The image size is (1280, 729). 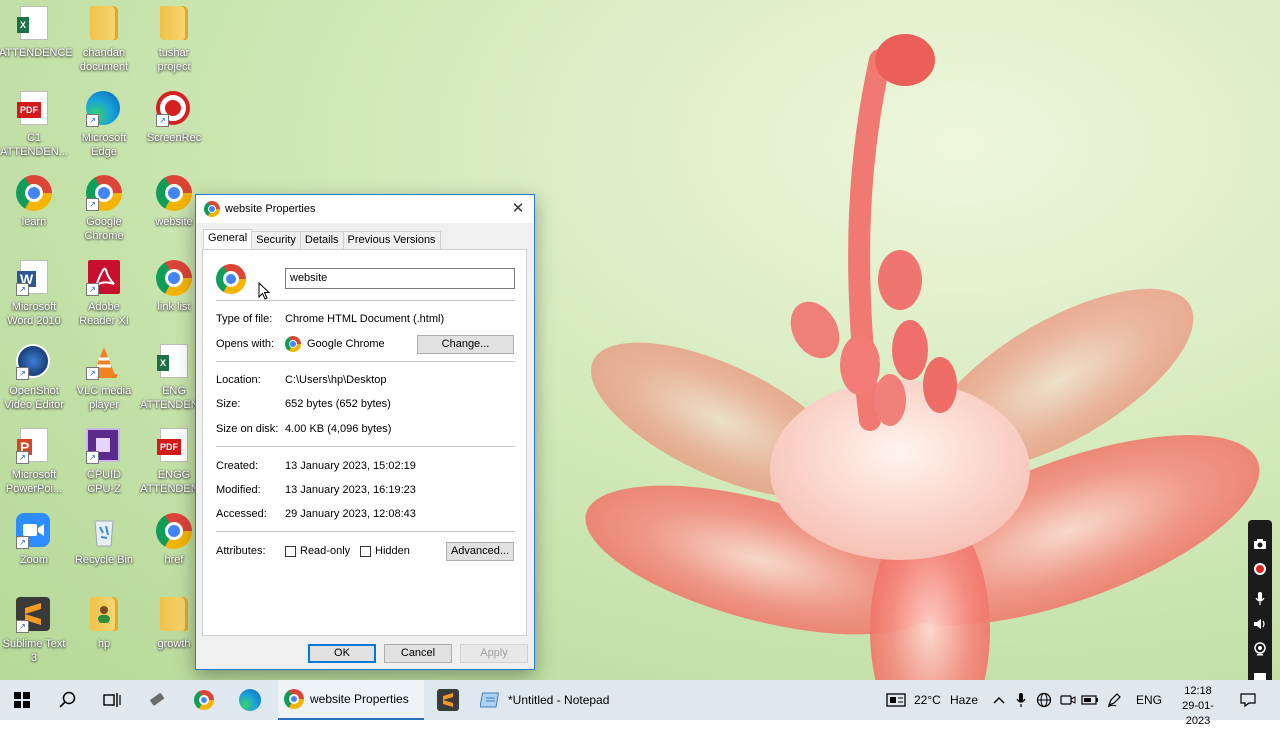 I want to click on desktop-icon-cpuid-cpu-z: ↗ CPUID CPU-Z, so click(x=104, y=462).